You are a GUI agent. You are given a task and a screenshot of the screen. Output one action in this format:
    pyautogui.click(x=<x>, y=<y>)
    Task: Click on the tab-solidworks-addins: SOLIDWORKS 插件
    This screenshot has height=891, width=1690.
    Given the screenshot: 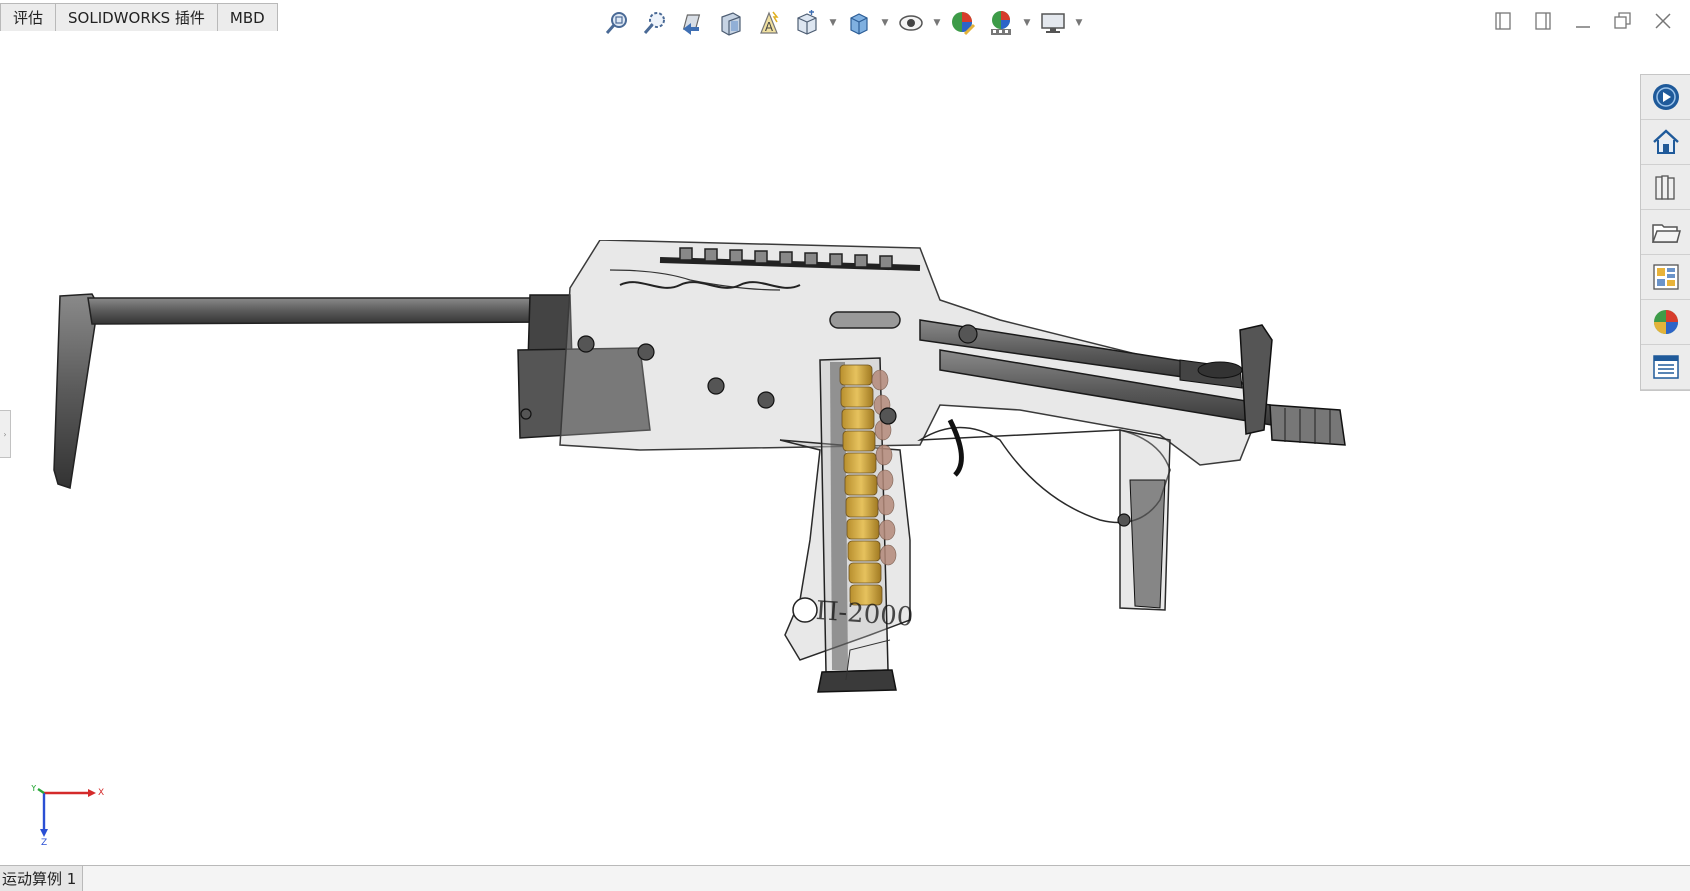 What is the action you would take?
    pyautogui.click(x=137, y=17)
    